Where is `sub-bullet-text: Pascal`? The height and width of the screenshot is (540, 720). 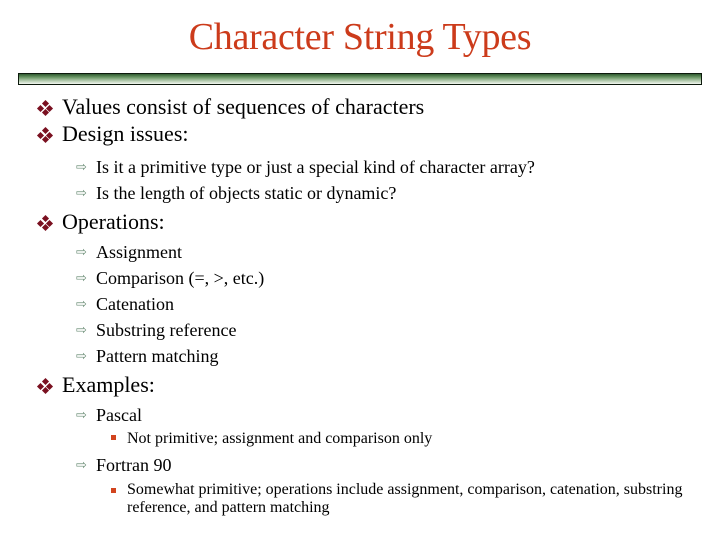 sub-bullet-text: Pascal is located at coordinates (119, 415).